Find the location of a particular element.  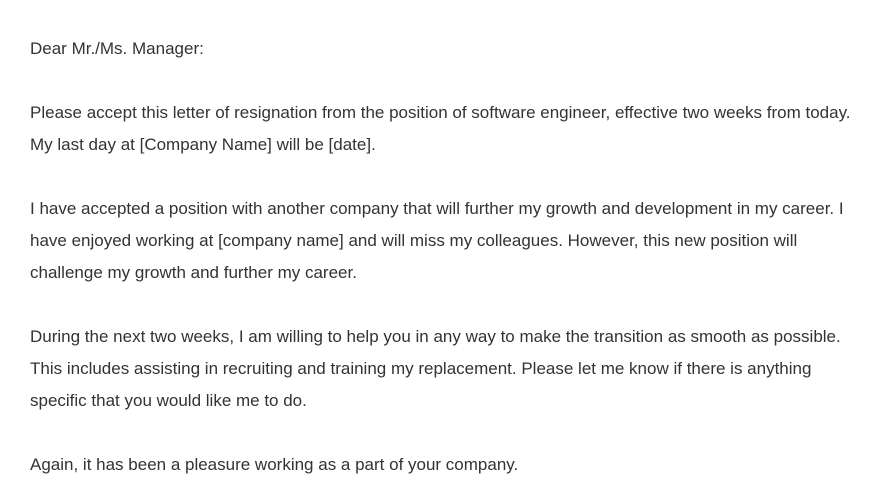

salutation: Dear Mr./Ms. Manager: is located at coordinates (117, 48).